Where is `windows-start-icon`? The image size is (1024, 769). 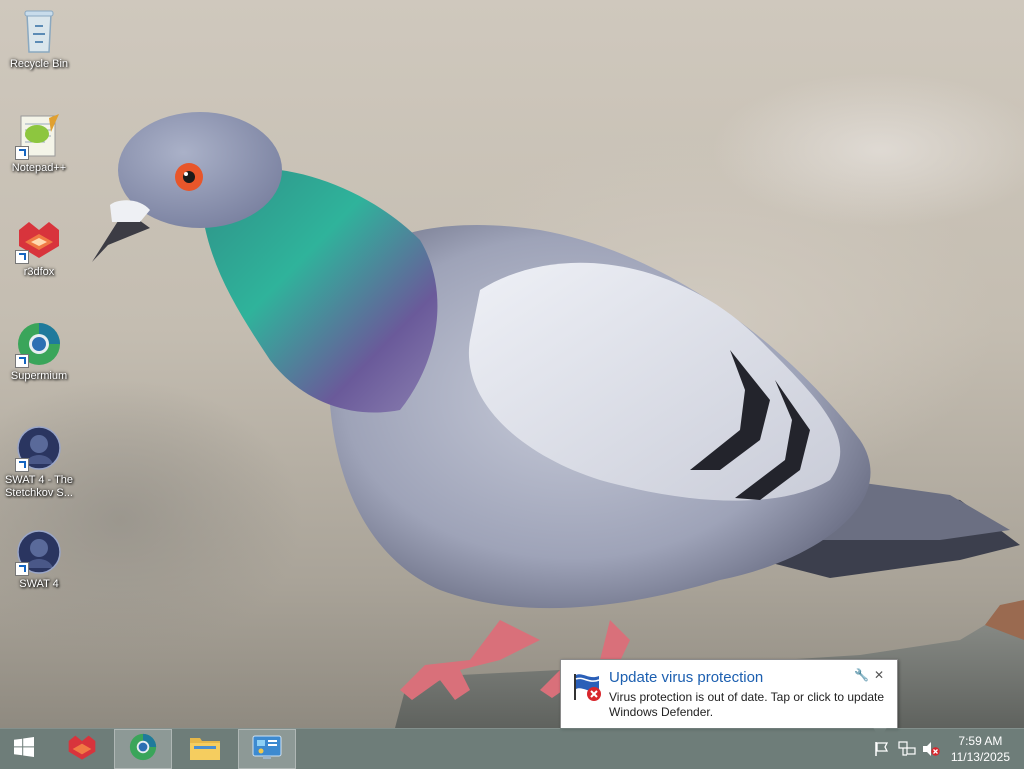 windows-start-icon is located at coordinates (24, 749).